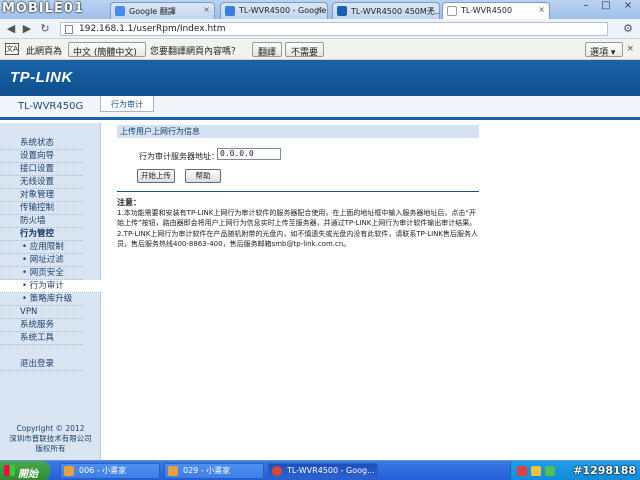 Image resolution: width=640 pixels, height=480 pixels. I want to click on sidebar-item-behavior-control: 行为管控, so click(41, 234).